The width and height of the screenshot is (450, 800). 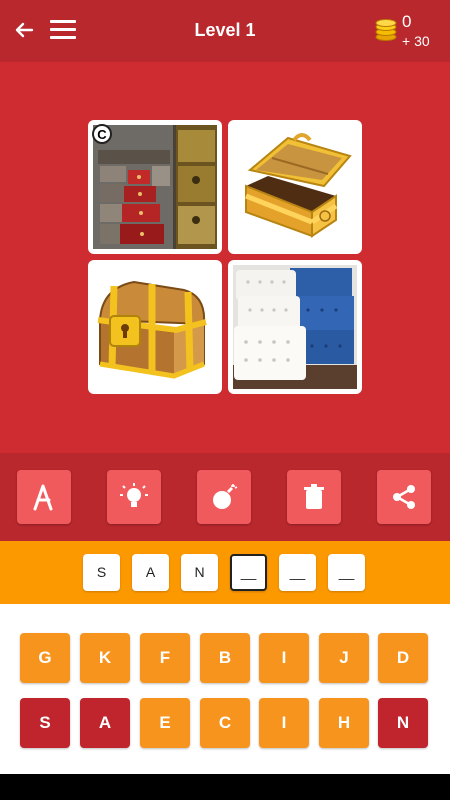 I want to click on bomb-icon, so click(x=225, y=496).